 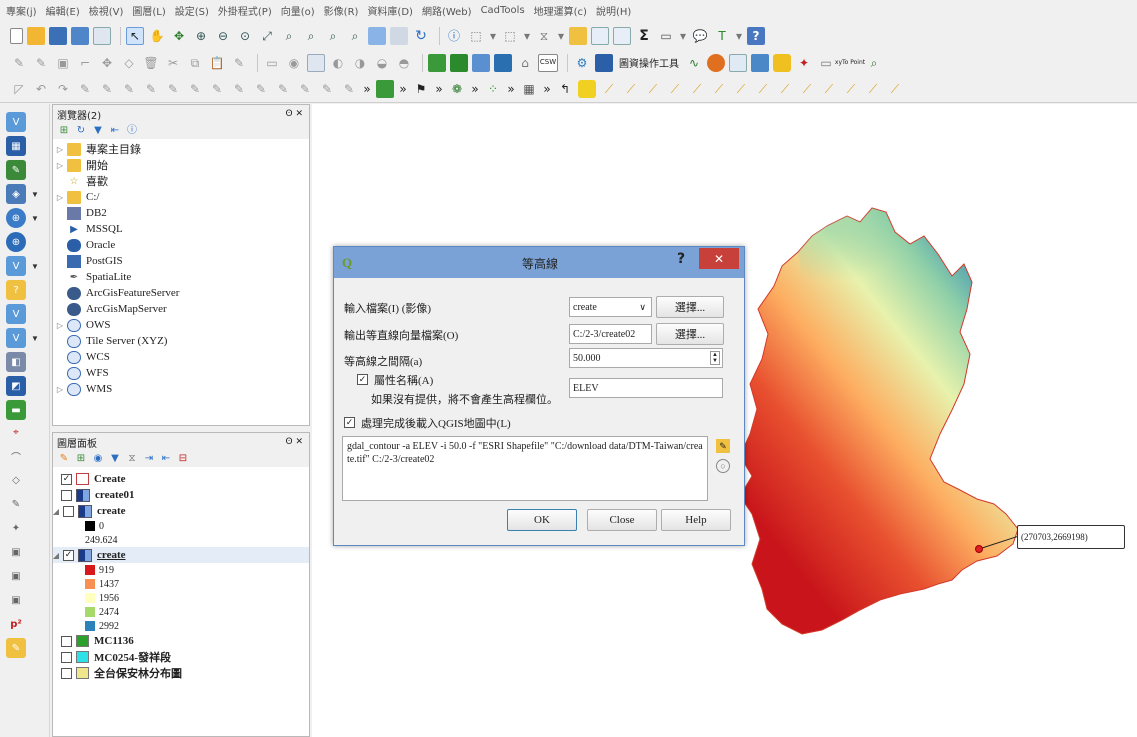 I want to click on delete-selected-icon: 🗑, so click(x=151, y=63).